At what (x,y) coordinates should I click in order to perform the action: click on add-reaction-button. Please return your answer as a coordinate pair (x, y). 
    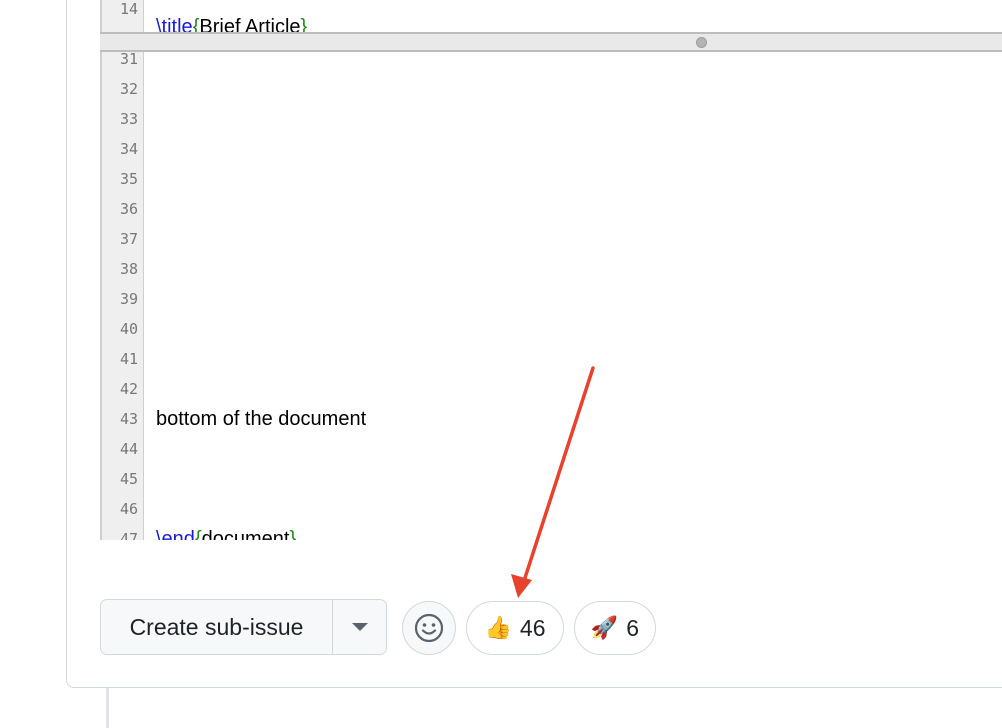
    Looking at the image, I should click on (429, 628).